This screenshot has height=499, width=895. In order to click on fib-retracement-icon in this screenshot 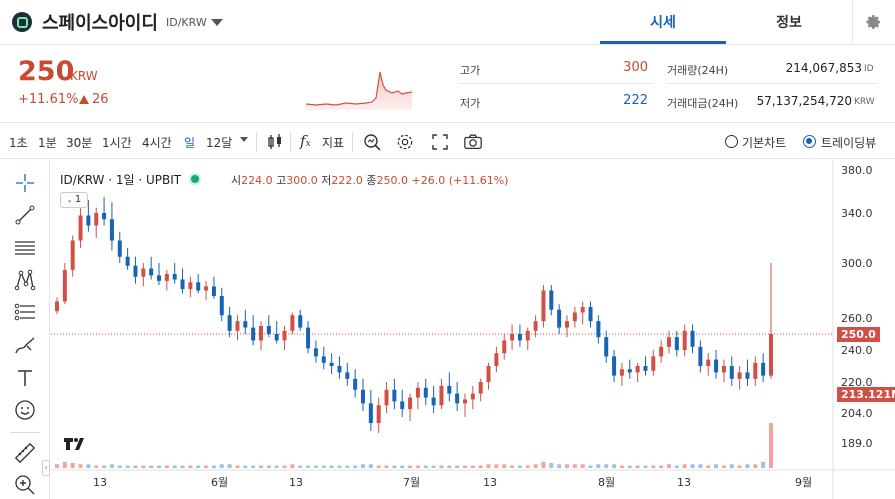, I will do `click(25, 312)`.